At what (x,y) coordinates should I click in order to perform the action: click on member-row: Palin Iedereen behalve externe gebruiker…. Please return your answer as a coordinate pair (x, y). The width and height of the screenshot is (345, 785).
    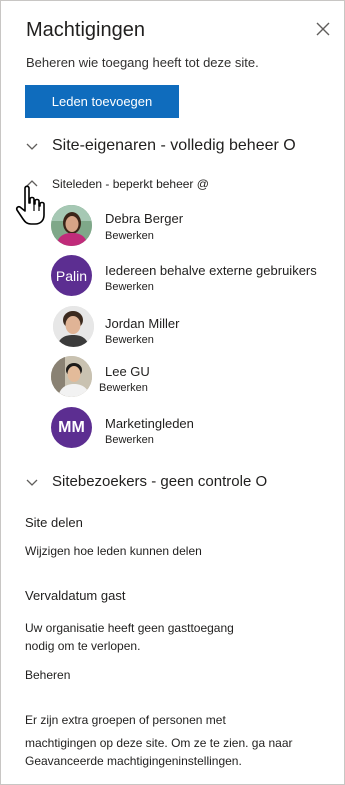
    Looking at the image, I should click on (196, 278).